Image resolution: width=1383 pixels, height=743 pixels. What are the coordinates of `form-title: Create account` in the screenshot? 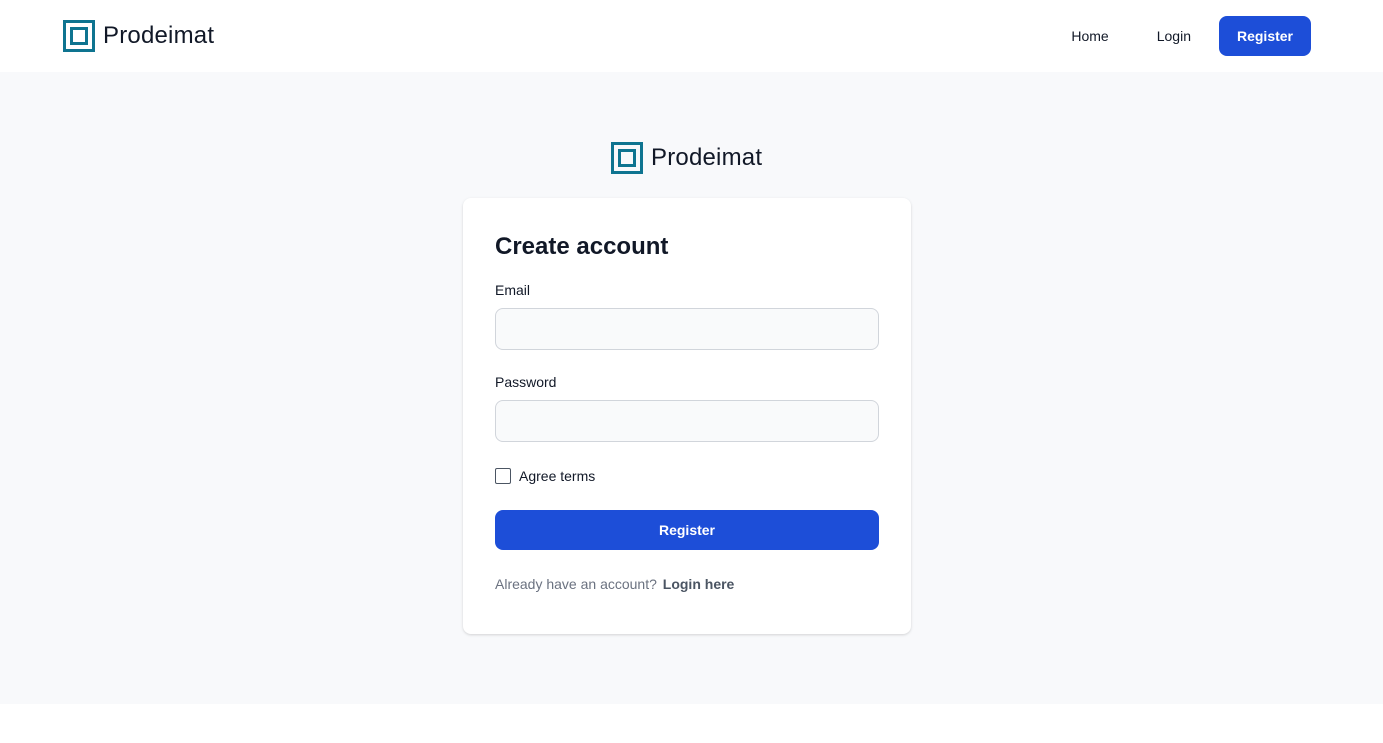 It's located at (582, 246).